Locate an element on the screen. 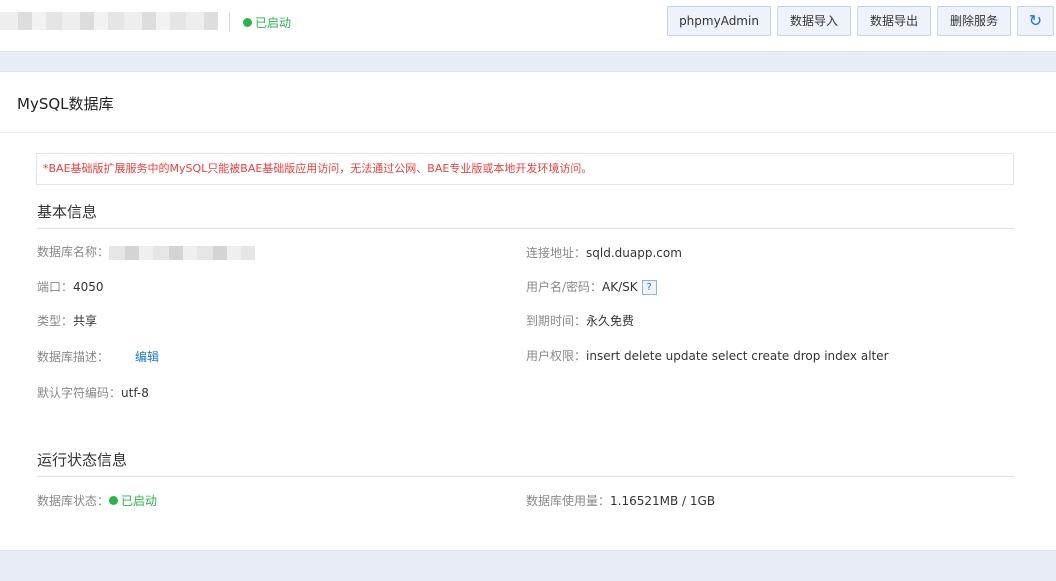  expire-field: 到期时间：永久免费 is located at coordinates (580, 320).